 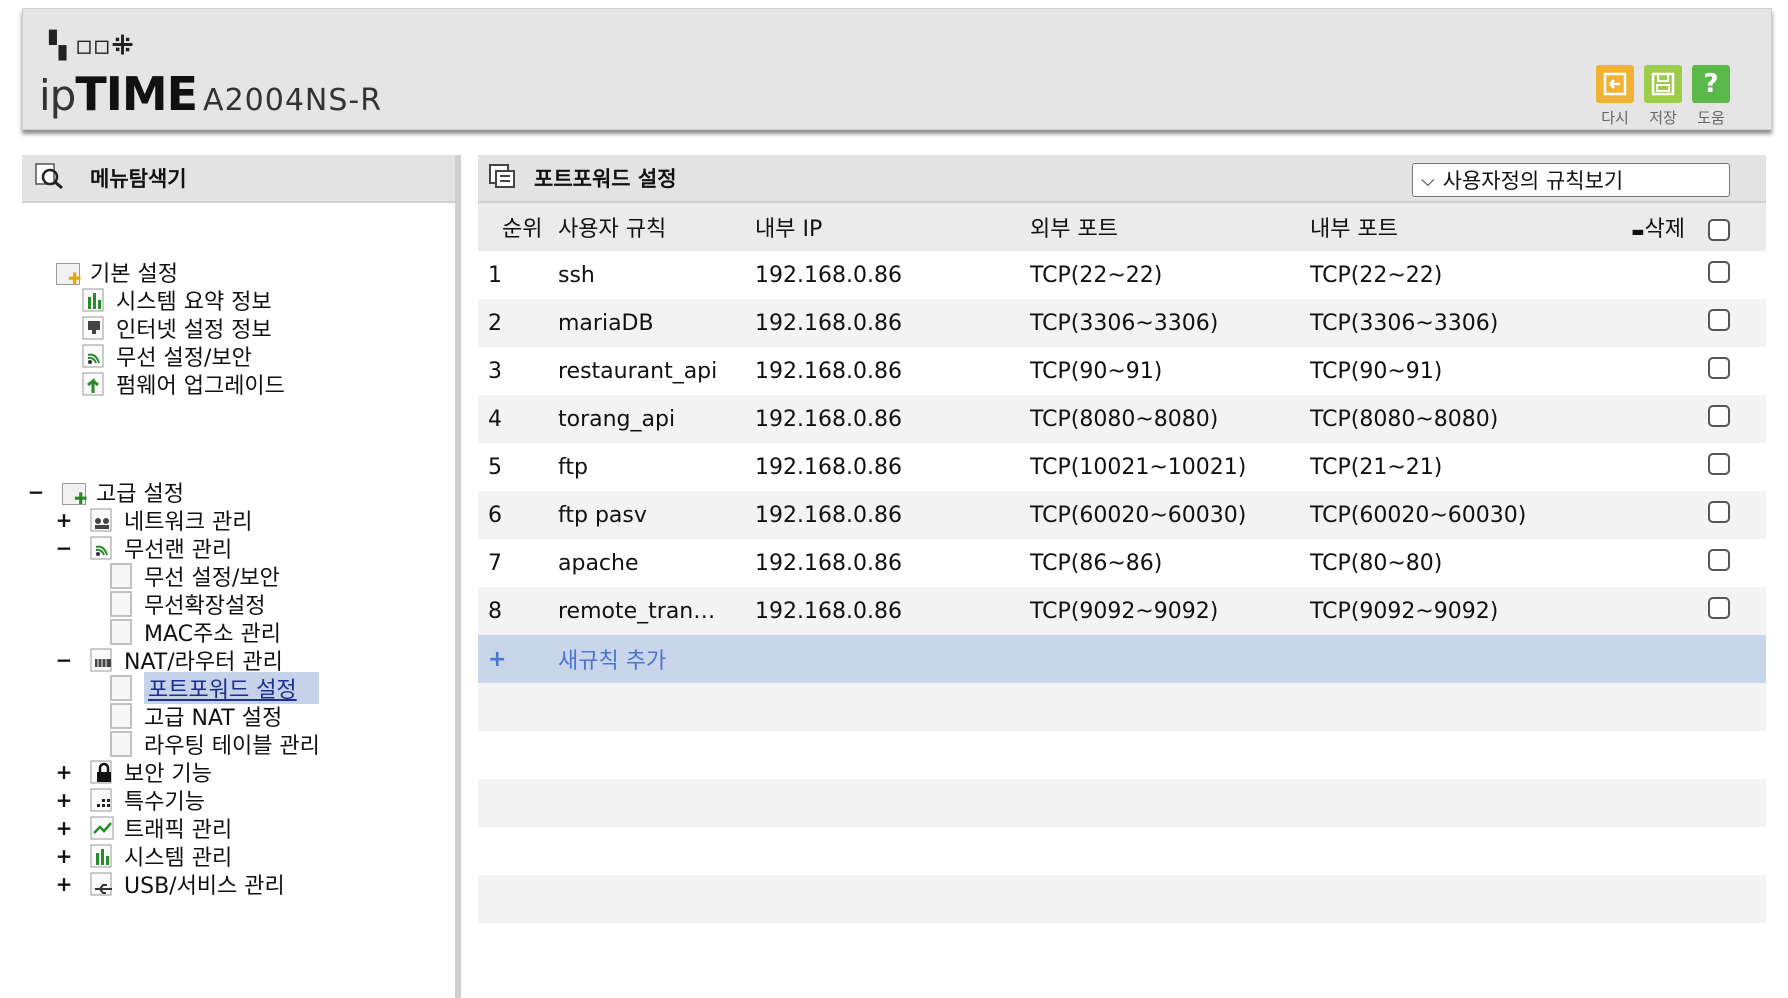 What do you see at coordinates (168, 660) in the screenshot?
I see `tree-node-nat-router: − NAT/라우터 관리` at bounding box center [168, 660].